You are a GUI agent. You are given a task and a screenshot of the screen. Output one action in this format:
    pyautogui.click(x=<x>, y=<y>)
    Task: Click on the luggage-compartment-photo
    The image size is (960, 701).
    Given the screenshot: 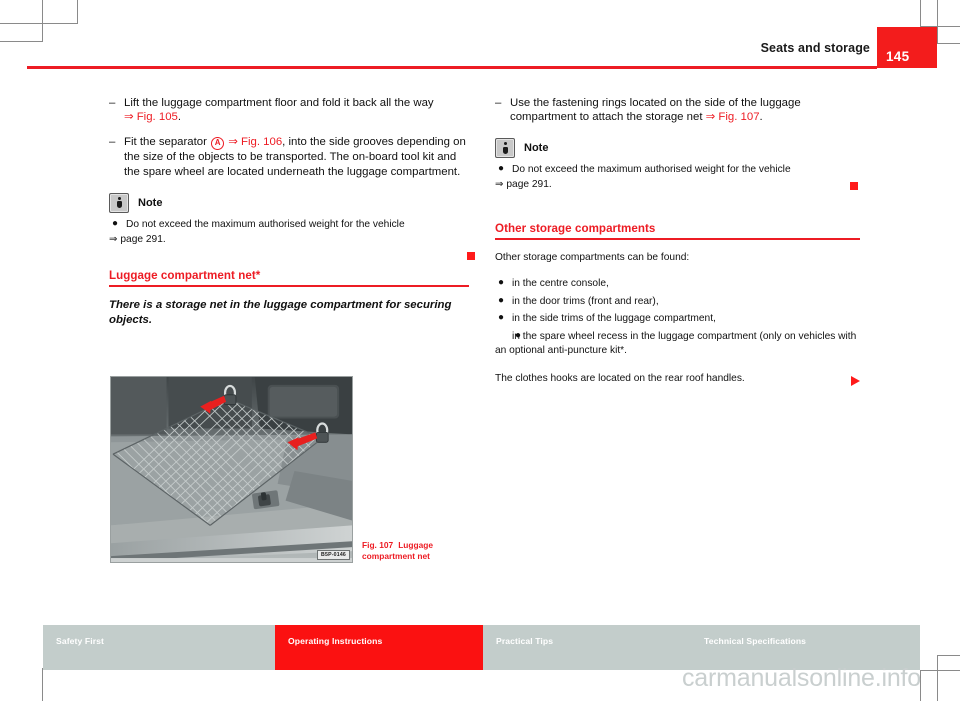 What is the action you would take?
    pyautogui.click(x=231, y=469)
    